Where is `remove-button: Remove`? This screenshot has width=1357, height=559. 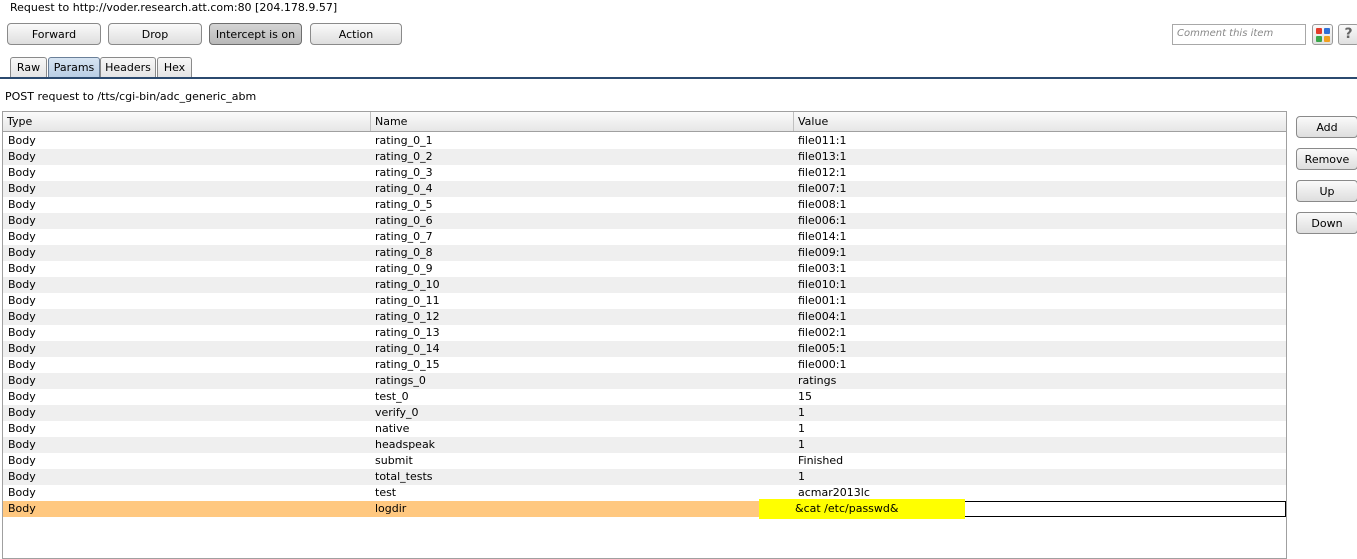
remove-button: Remove is located at coordinates (1326, 159).